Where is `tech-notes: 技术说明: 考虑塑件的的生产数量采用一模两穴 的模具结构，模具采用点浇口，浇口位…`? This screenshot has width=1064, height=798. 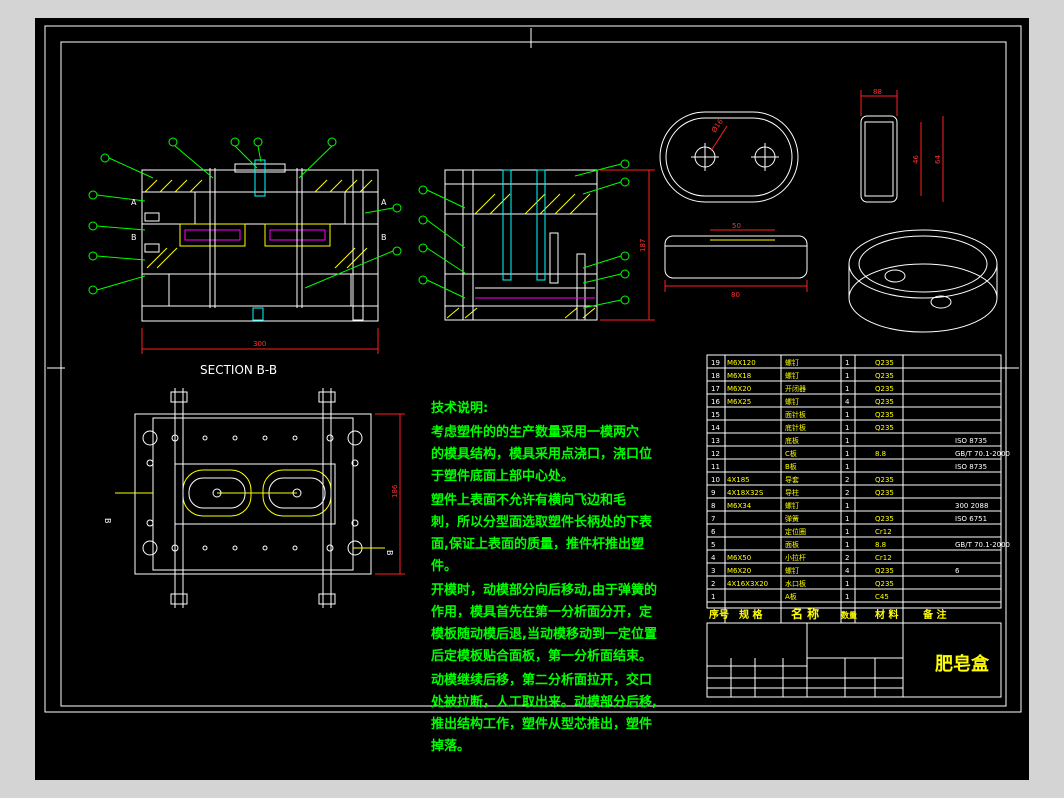 tech-notes: 技术说明: 考虑塑件的的生产数量采用一模两穴 的模具结构，模具采用点浇口，浇口位… is located at coordinates (543, 577).